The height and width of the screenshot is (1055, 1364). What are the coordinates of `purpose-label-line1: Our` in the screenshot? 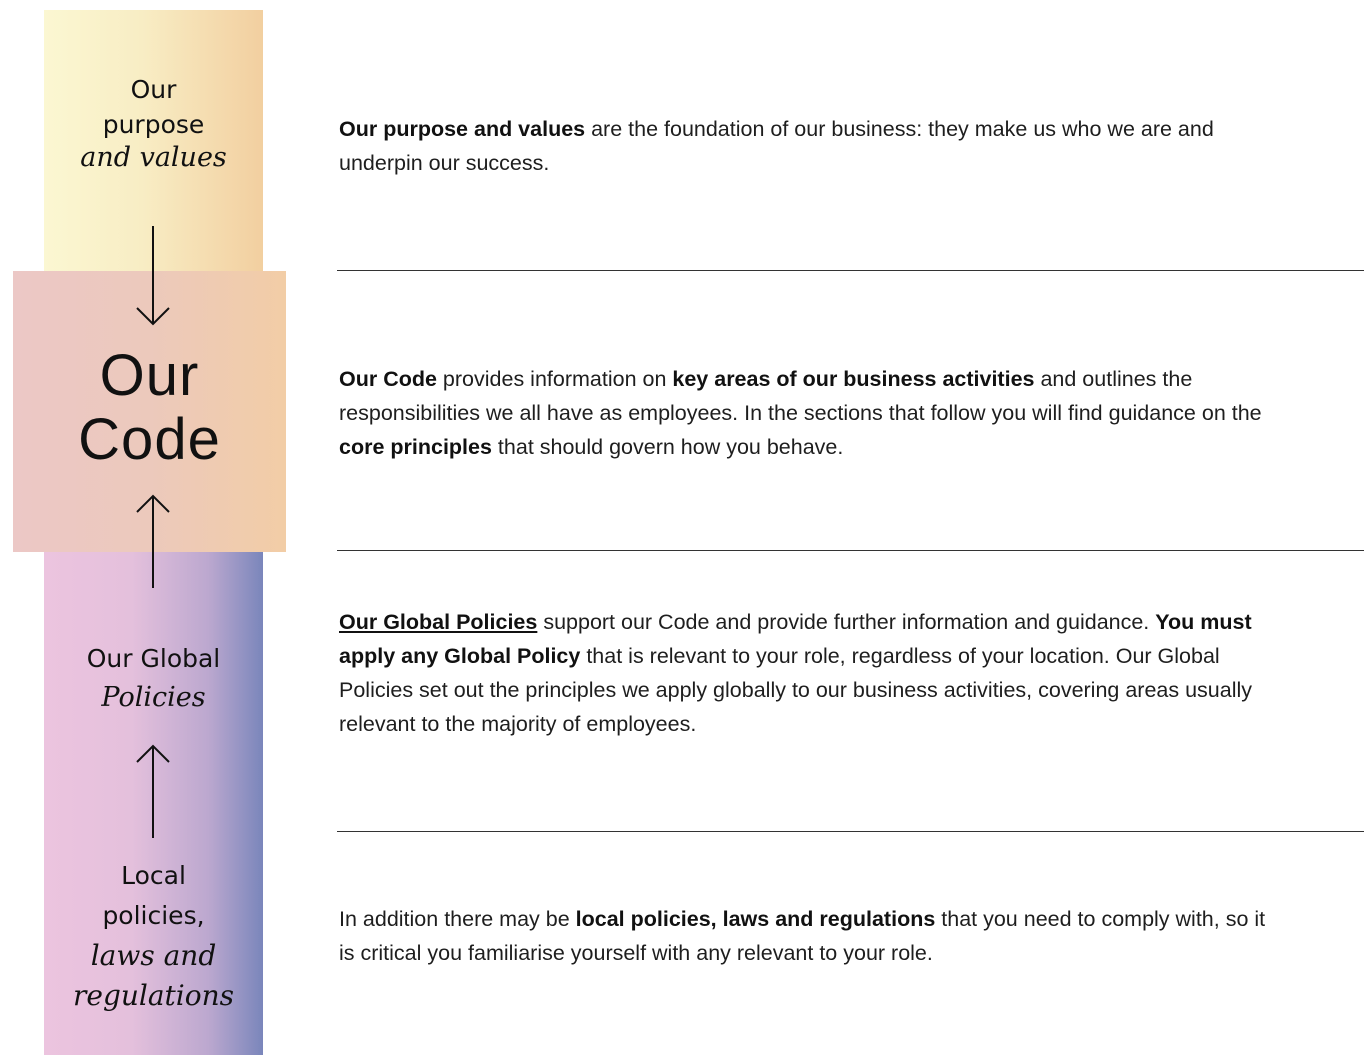 It's located at (153, 89).